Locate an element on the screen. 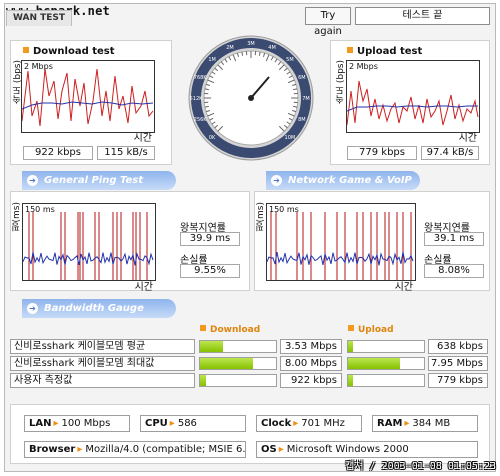 The width and height of the screenshot is (500, 476). upload-chart is located at coordinates (412, 103).